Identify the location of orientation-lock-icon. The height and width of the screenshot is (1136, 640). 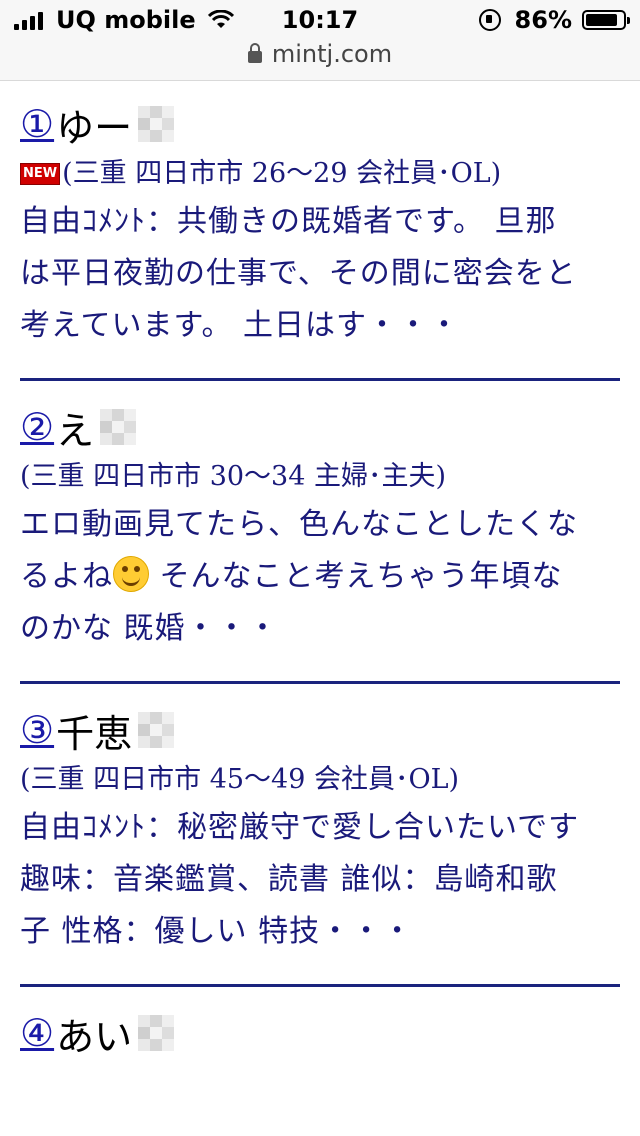
(489, 20).